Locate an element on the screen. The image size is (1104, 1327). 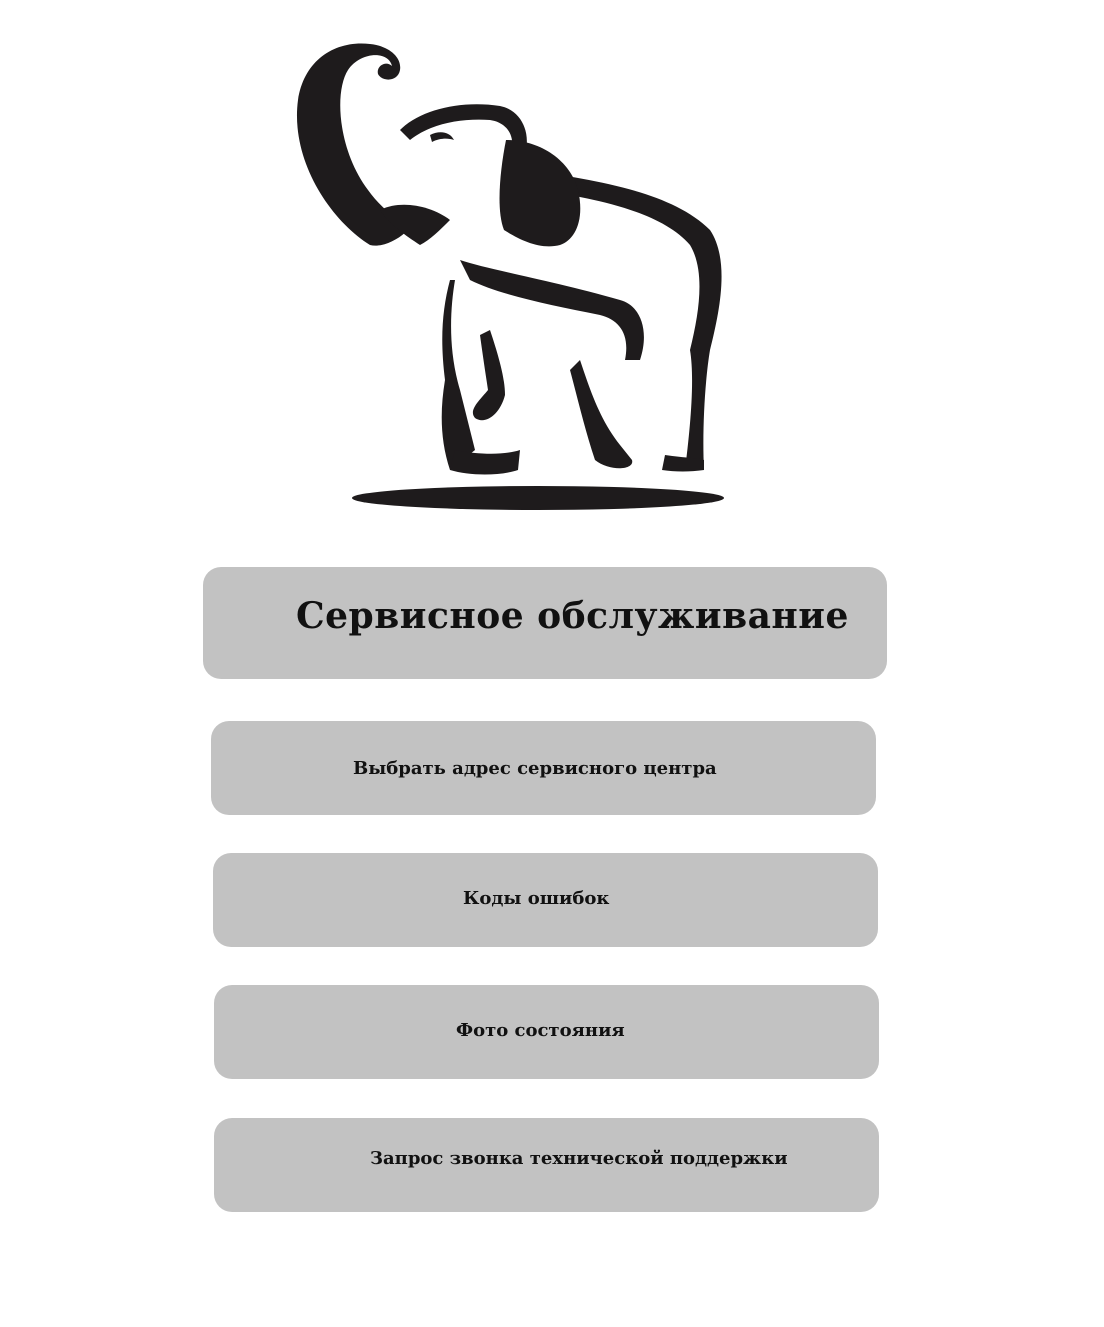
select-service-center-label: Выбрать адрес сервисного центра is located at coordinates (535, 768).